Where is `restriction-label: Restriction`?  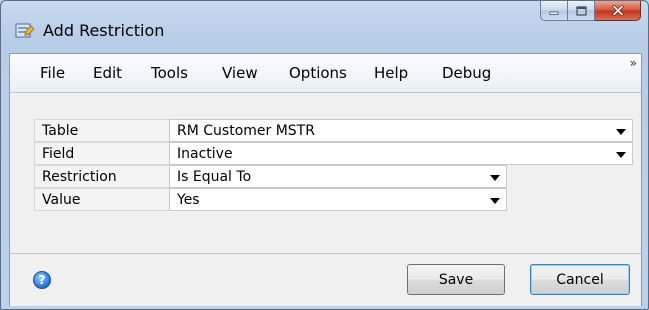
restriction-label: Restriction is located at coordinates (101, 176).